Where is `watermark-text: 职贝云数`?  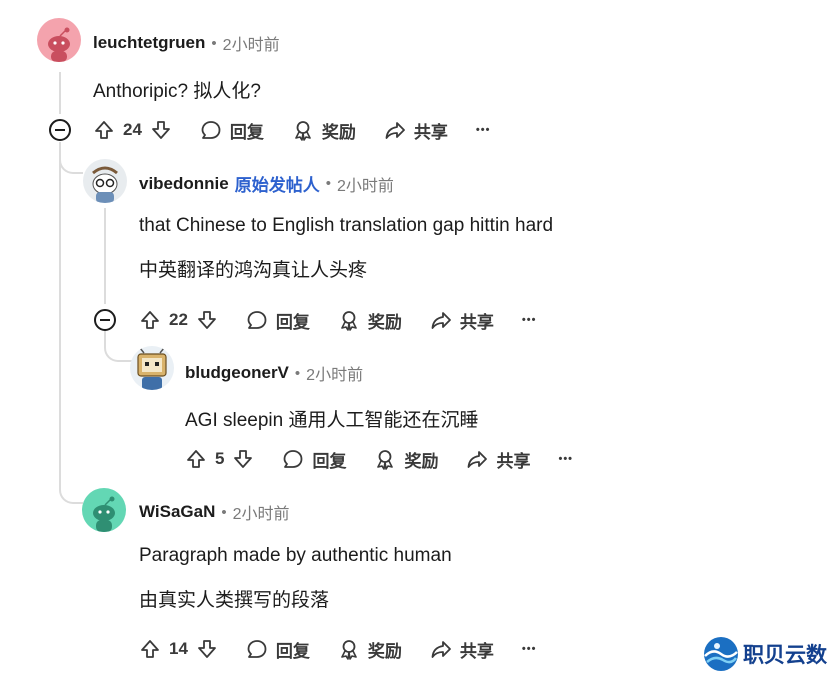
watermark-text: 职贝云数 is located at coordinates (785, 655).